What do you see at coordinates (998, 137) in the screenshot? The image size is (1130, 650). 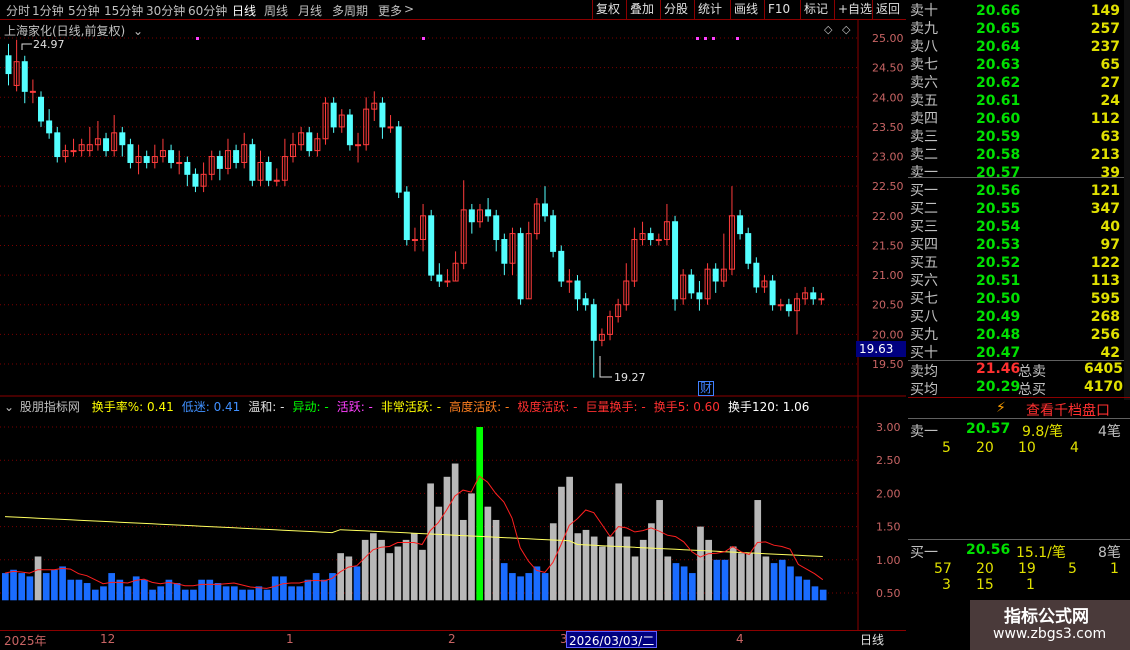 I see `order-price: 20.59` at bounding box center [998, 137].